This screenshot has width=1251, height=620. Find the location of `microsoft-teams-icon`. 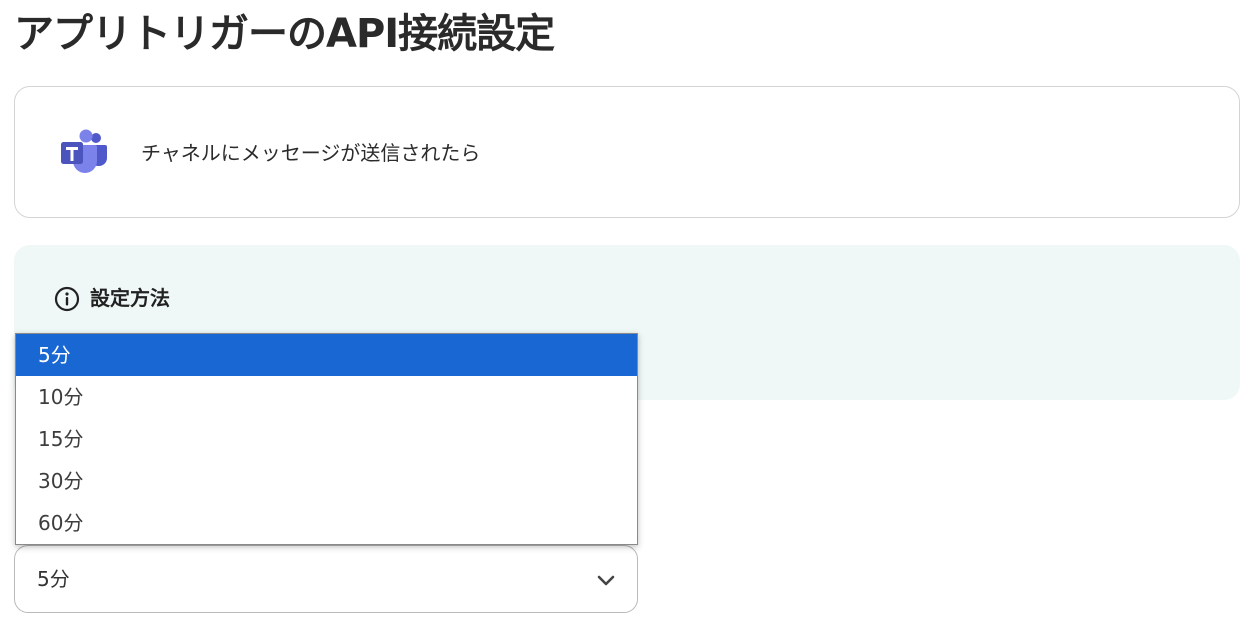

microsoft-teams-icon is located at coordinates (84, 151).